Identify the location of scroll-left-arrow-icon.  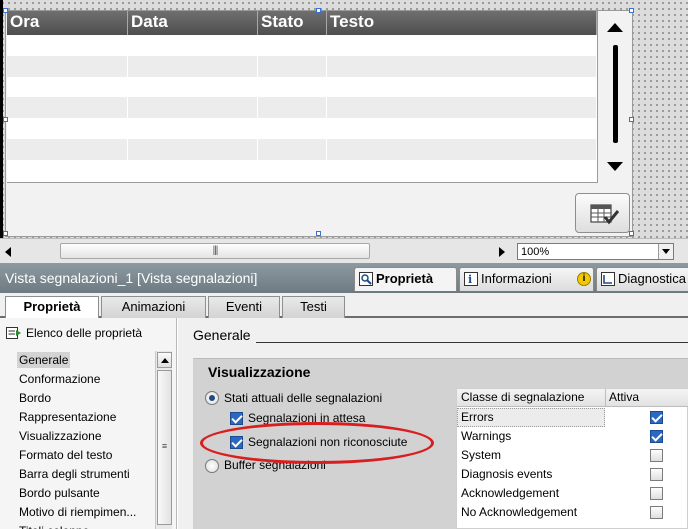
(8, 252).